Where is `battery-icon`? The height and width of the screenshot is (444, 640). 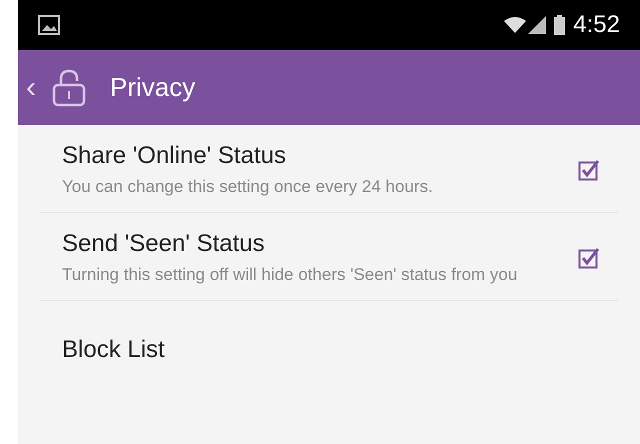 battery-icon is located at coordinates (560, 25).